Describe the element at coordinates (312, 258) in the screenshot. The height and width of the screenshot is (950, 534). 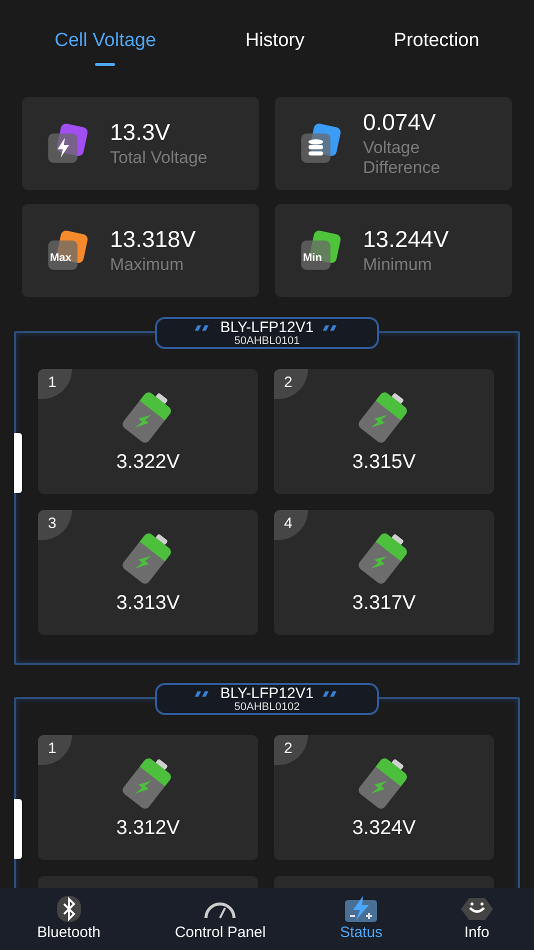
I see `icon-label: Min` at that location.